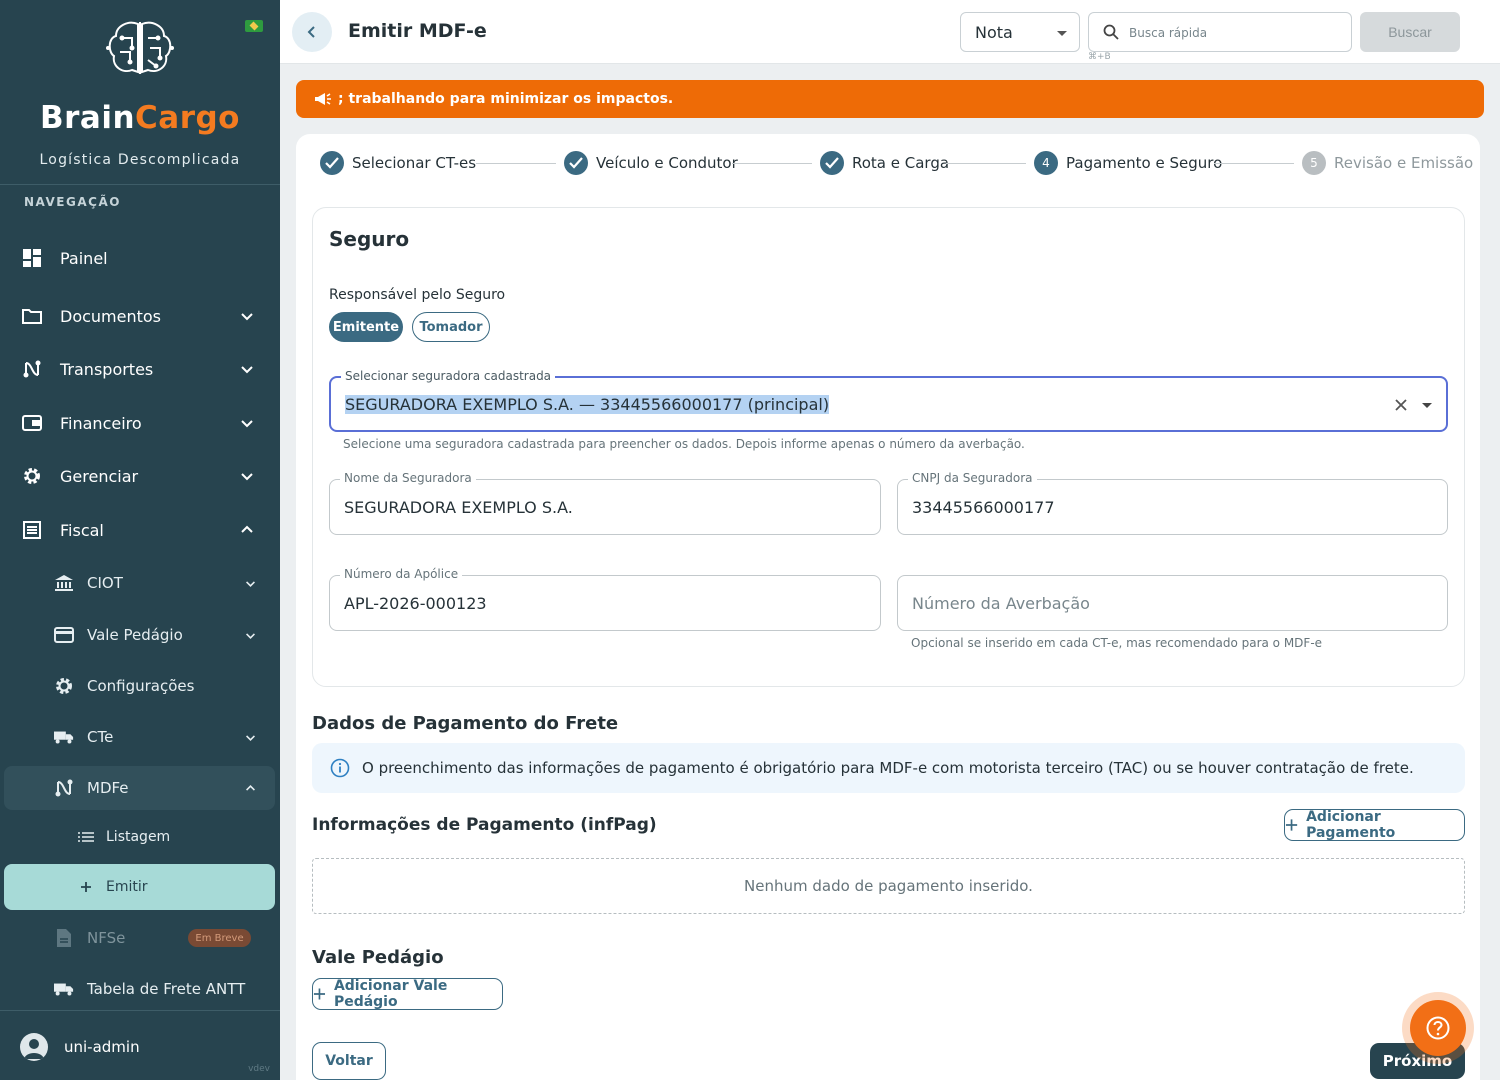  I want to click on brain-circuit-logo-icon, so click(140, 47).